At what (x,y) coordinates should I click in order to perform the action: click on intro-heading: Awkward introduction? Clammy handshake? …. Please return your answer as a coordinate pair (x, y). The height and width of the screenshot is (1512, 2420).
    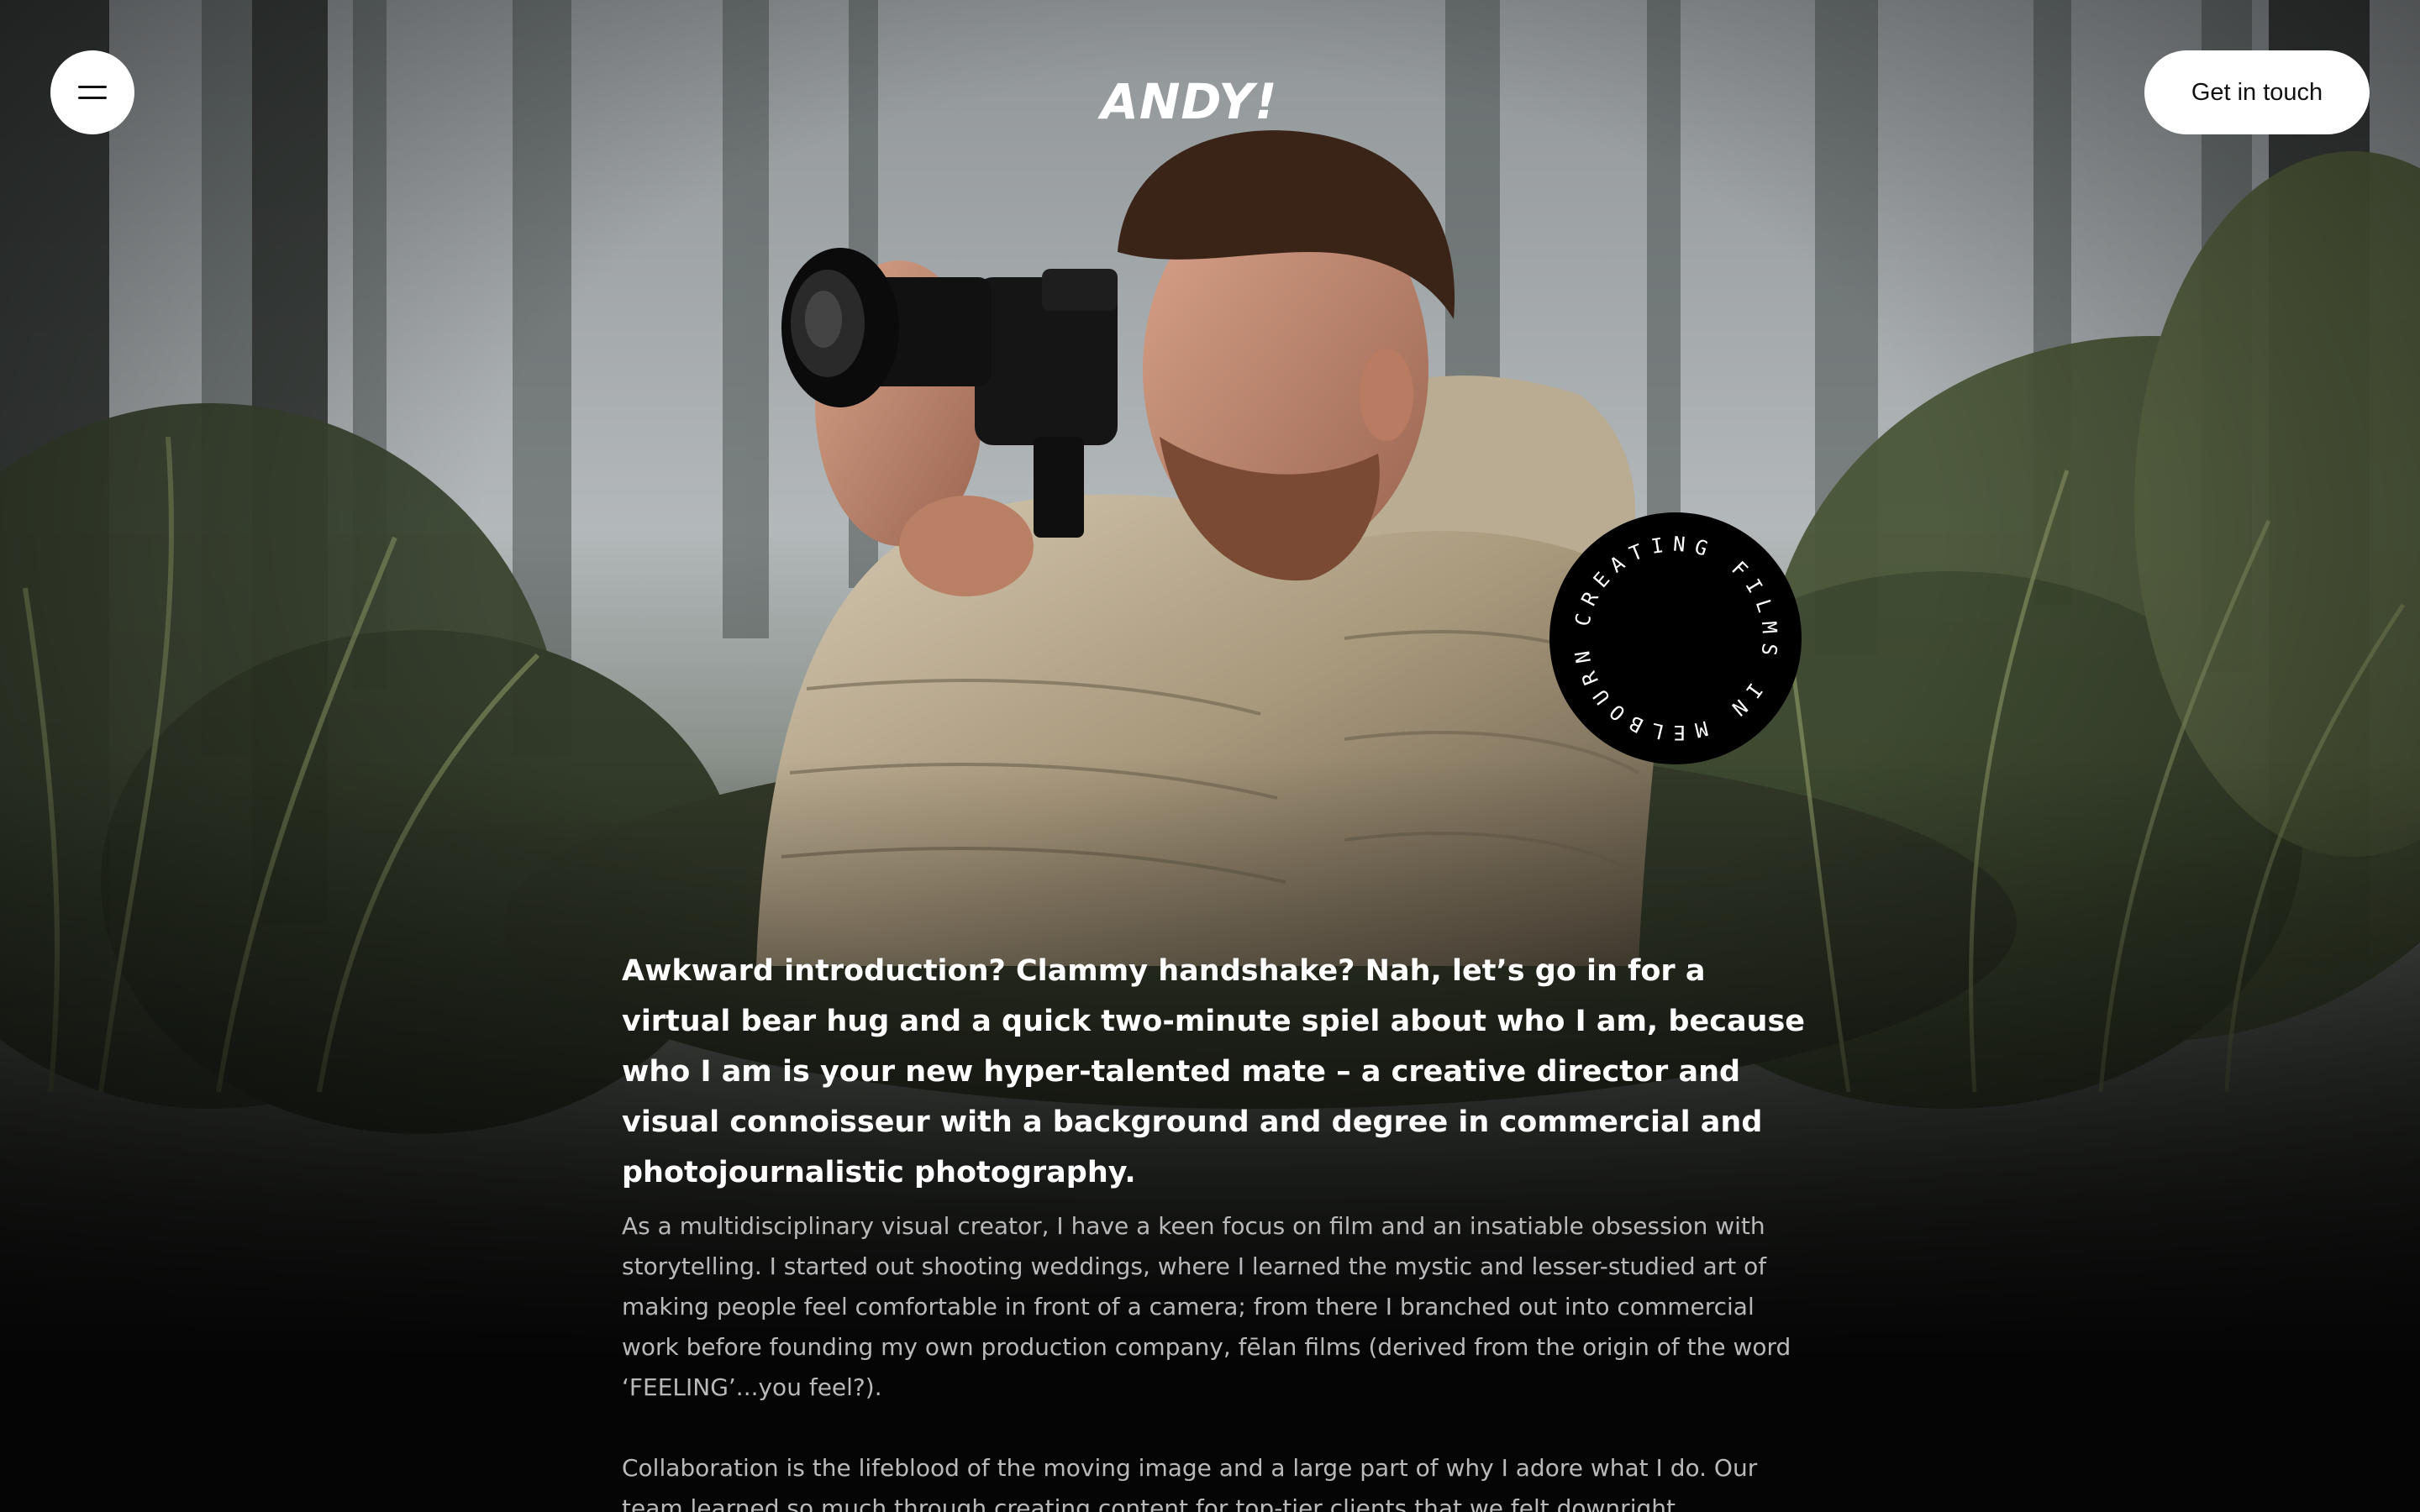
    Looking at the image, I should click on (1214, 1071).